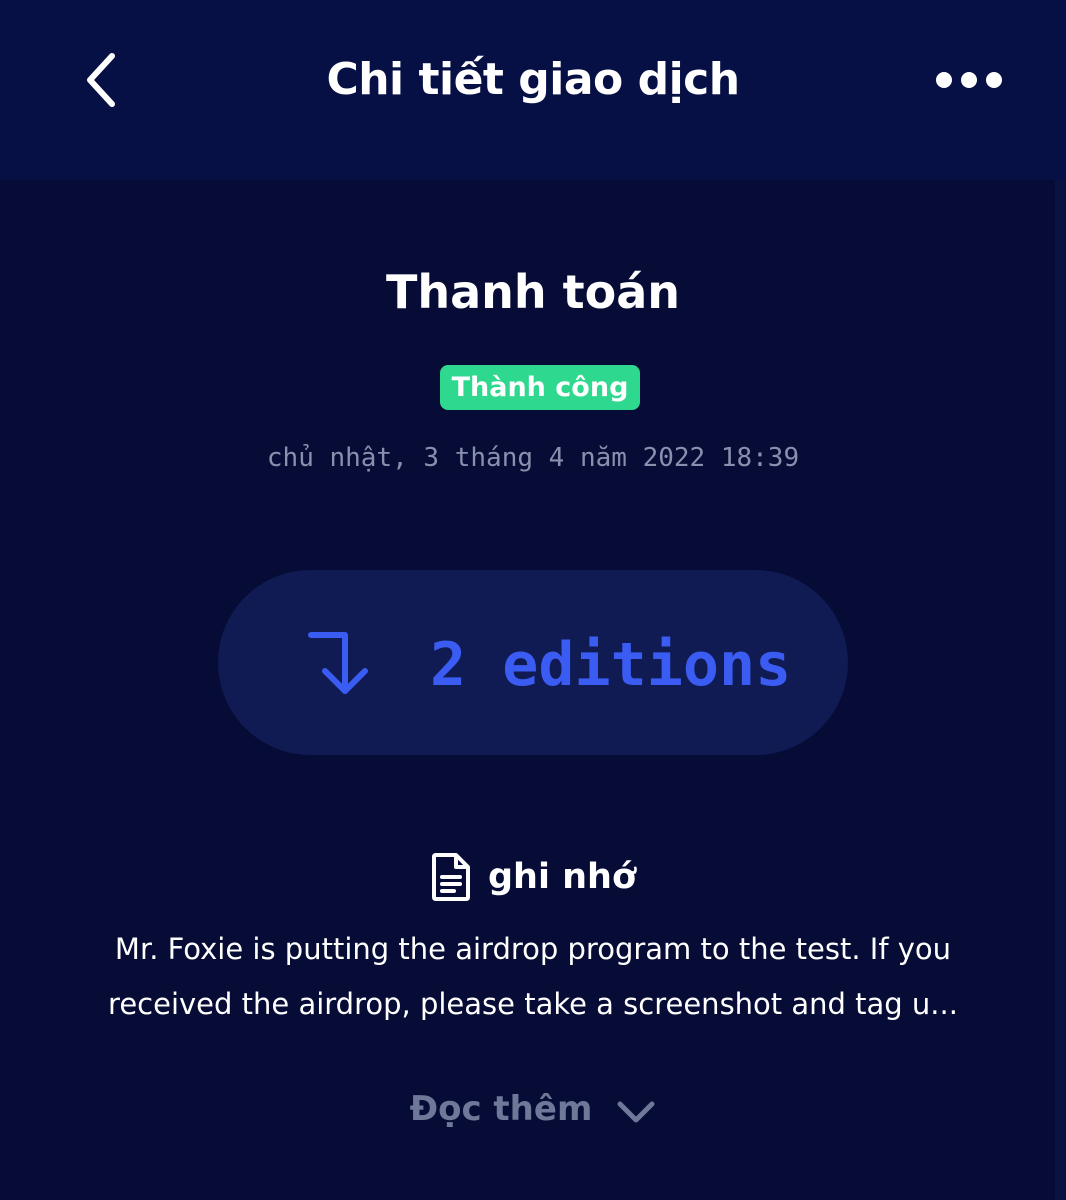 Image resolution: width=1066 pixels, height=1200 pixels. What do you see at coordinates (501, 1109) in the screenshot?
I see `read-more-label: Đọc thêm` at bounding box center [501, 1109].